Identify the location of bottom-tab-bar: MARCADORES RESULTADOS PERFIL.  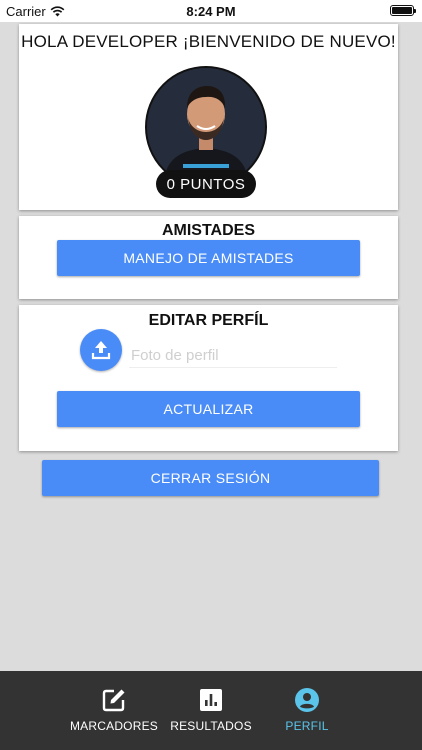
(211, 710).